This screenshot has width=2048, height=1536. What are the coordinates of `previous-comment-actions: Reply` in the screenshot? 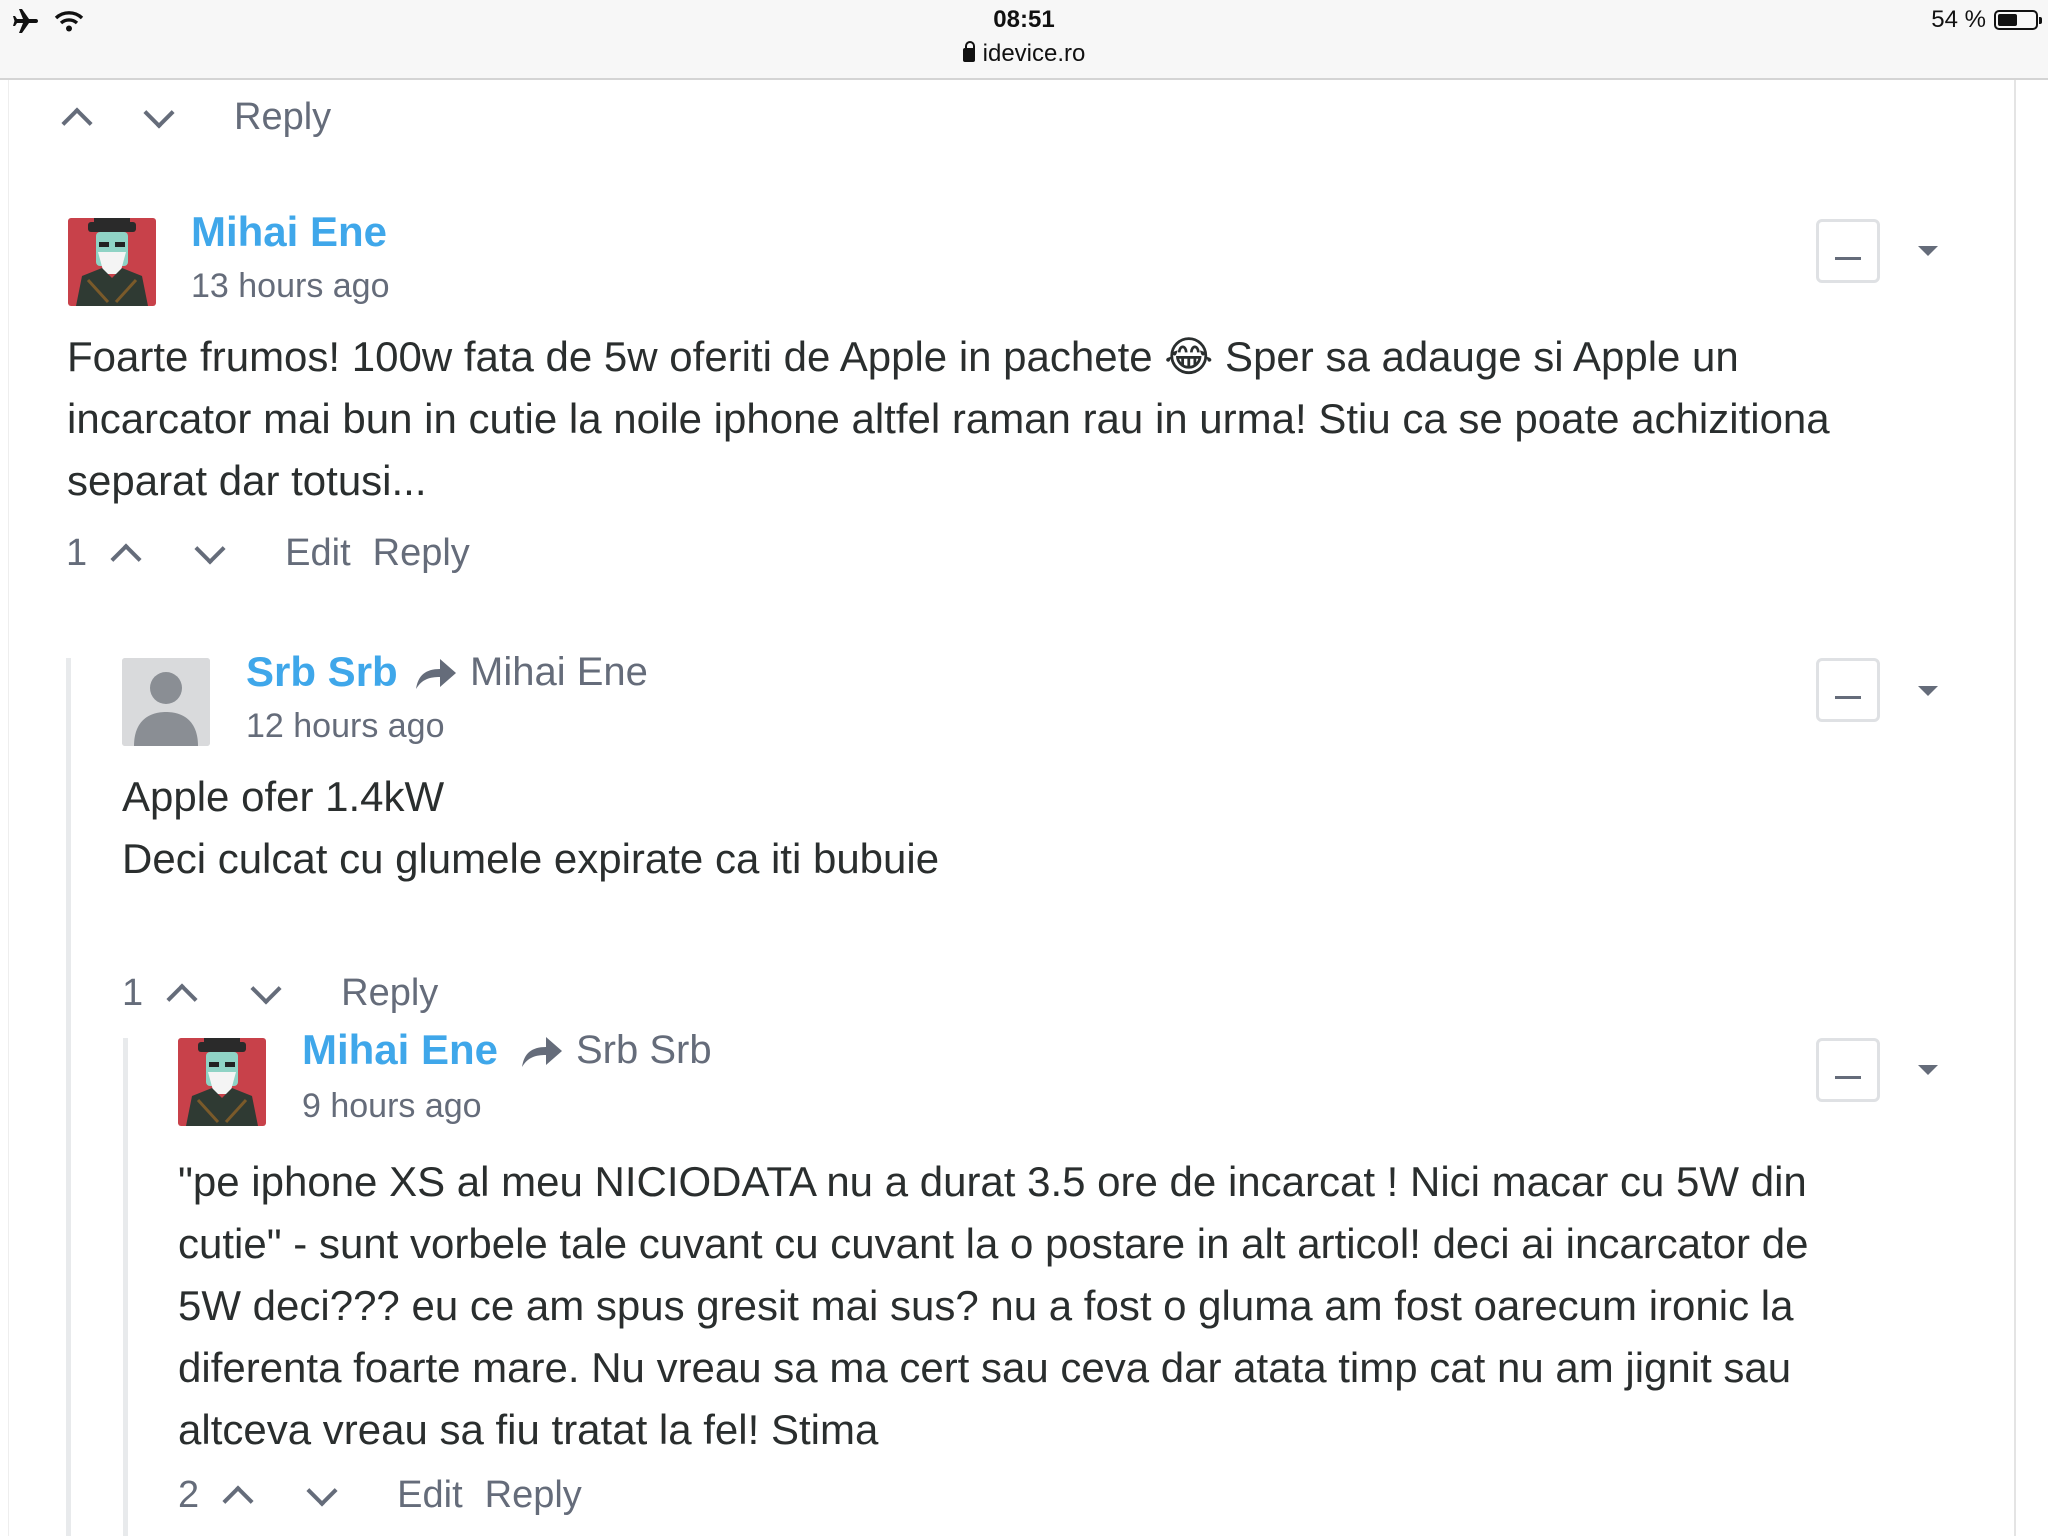 It's located at (196, 117).